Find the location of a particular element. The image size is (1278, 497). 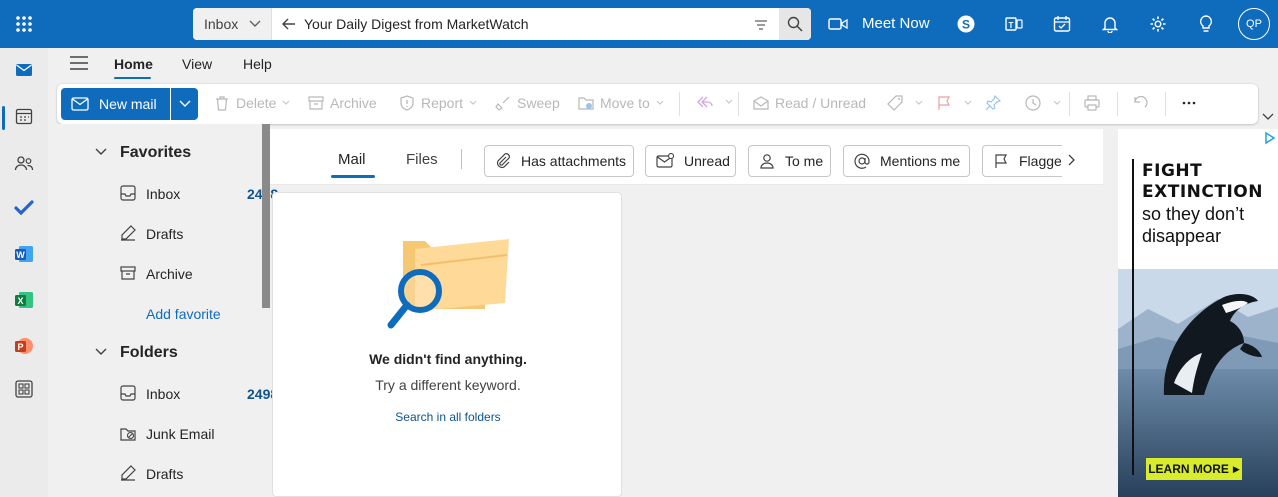

search-all-folders-link: Search in all folders is located at coordinates (448, 417).